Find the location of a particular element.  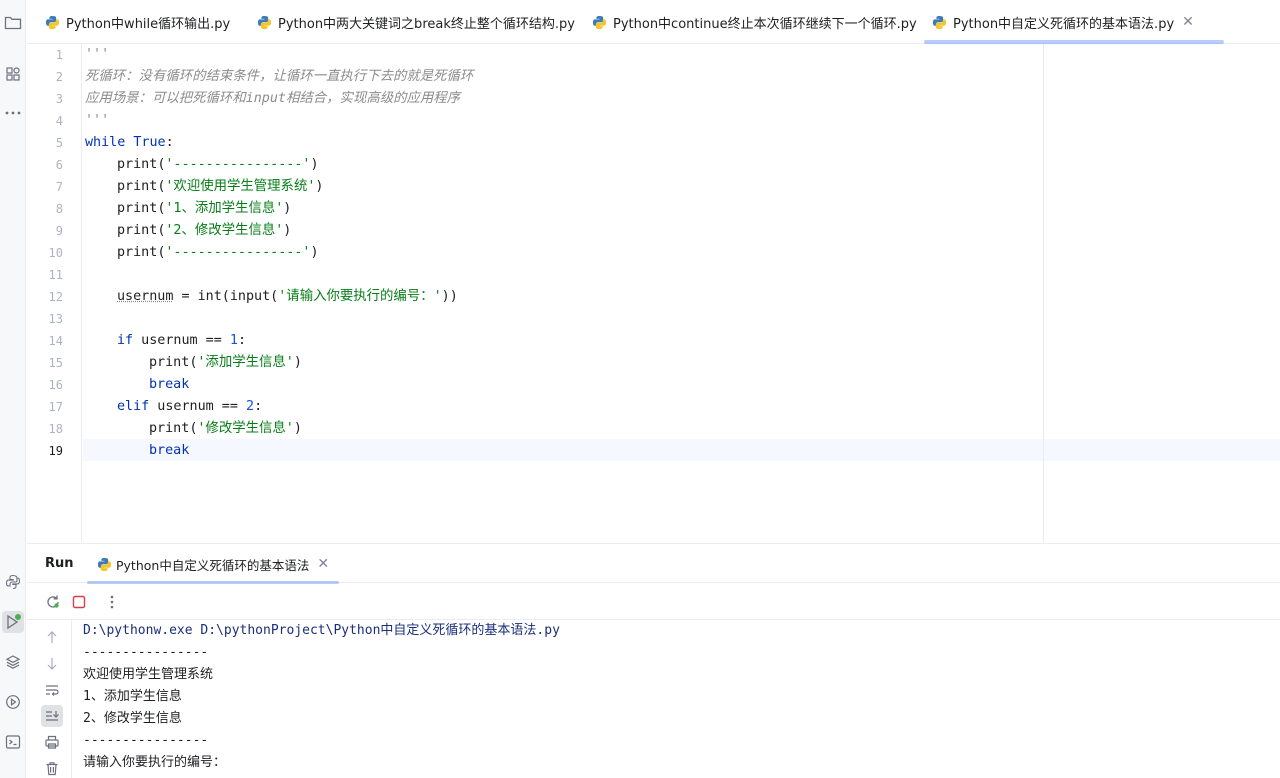

code-line-8: print('1、添加学生信息') is located at coordinates (204, 208).